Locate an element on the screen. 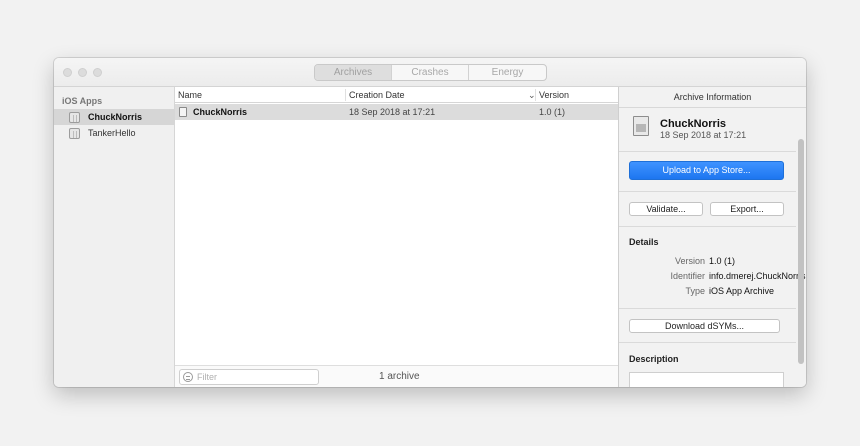  archive-count: 1 archive is located at coordinates (399, 376).